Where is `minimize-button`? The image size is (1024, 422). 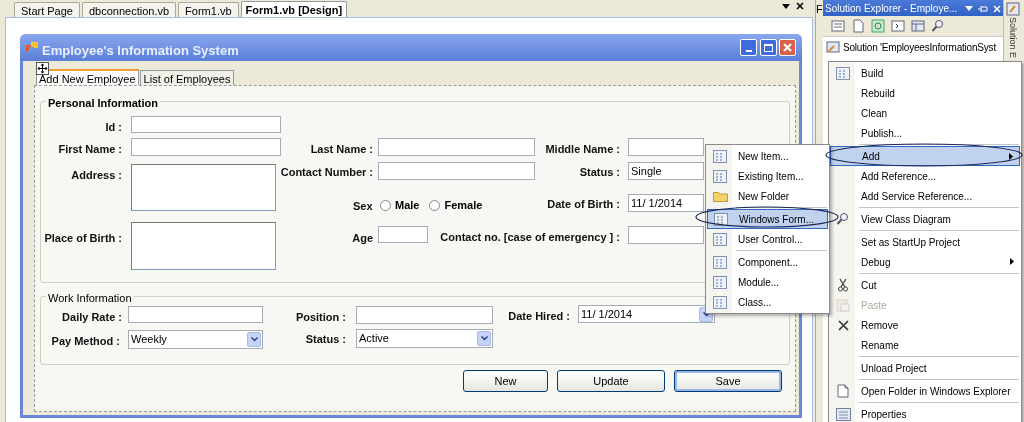 minimize-button is located at coordinates (748, 47).